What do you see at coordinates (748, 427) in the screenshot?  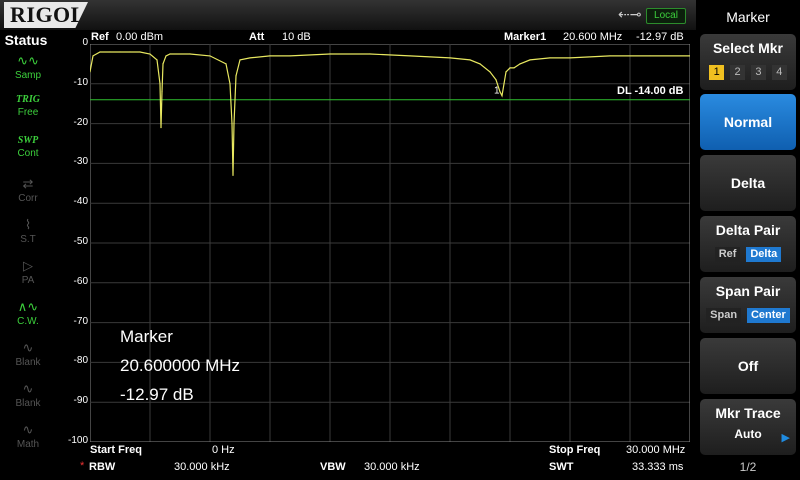 I see `mkr-trace-key: Mkr Trace Auto ▶` at bounding box center [748, 427].